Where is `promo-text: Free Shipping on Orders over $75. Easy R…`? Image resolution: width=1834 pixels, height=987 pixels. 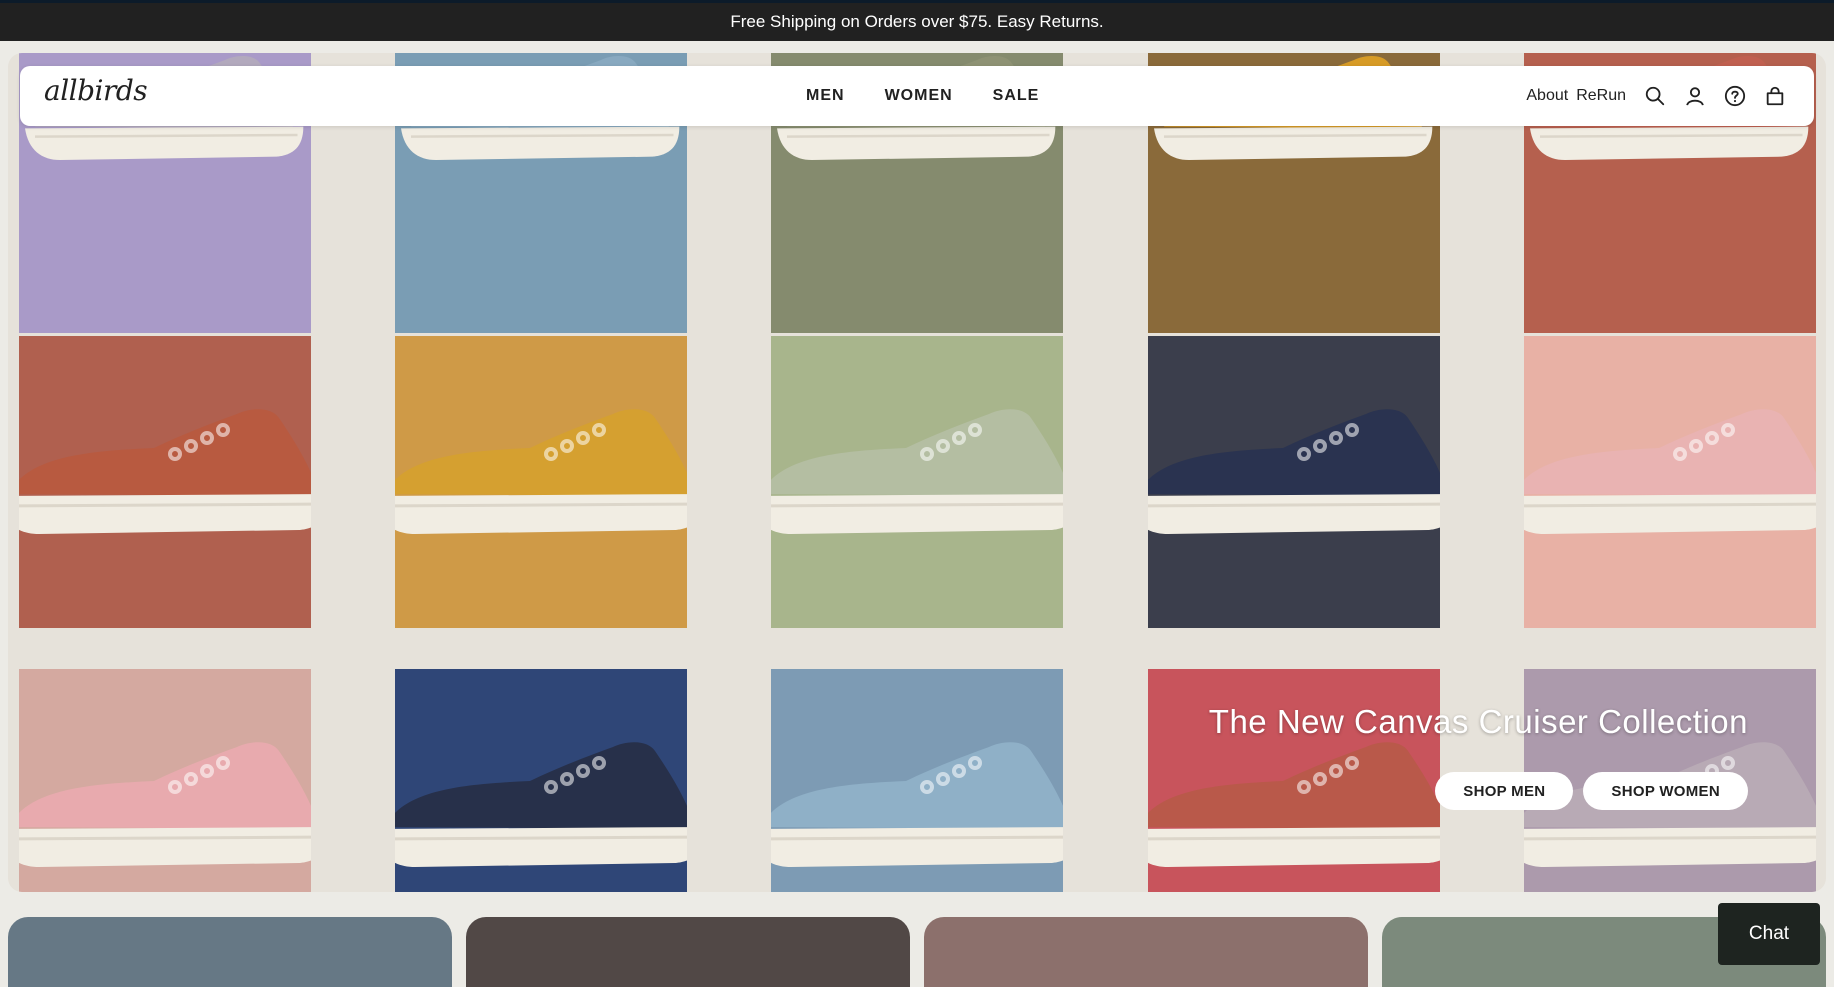 promo-text: Free Shipping on Orders over $75. Easy R… is located at coordinates (917, 21).